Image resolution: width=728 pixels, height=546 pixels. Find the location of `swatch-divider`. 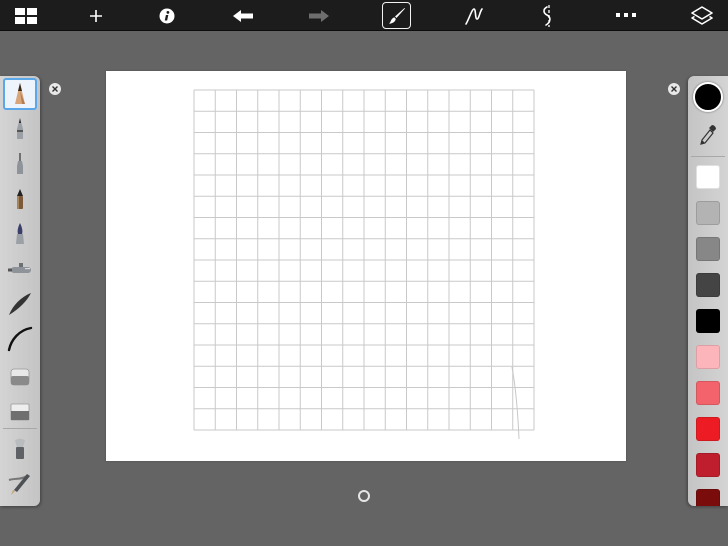

swatch-divider is located at coordinates (708, 156).